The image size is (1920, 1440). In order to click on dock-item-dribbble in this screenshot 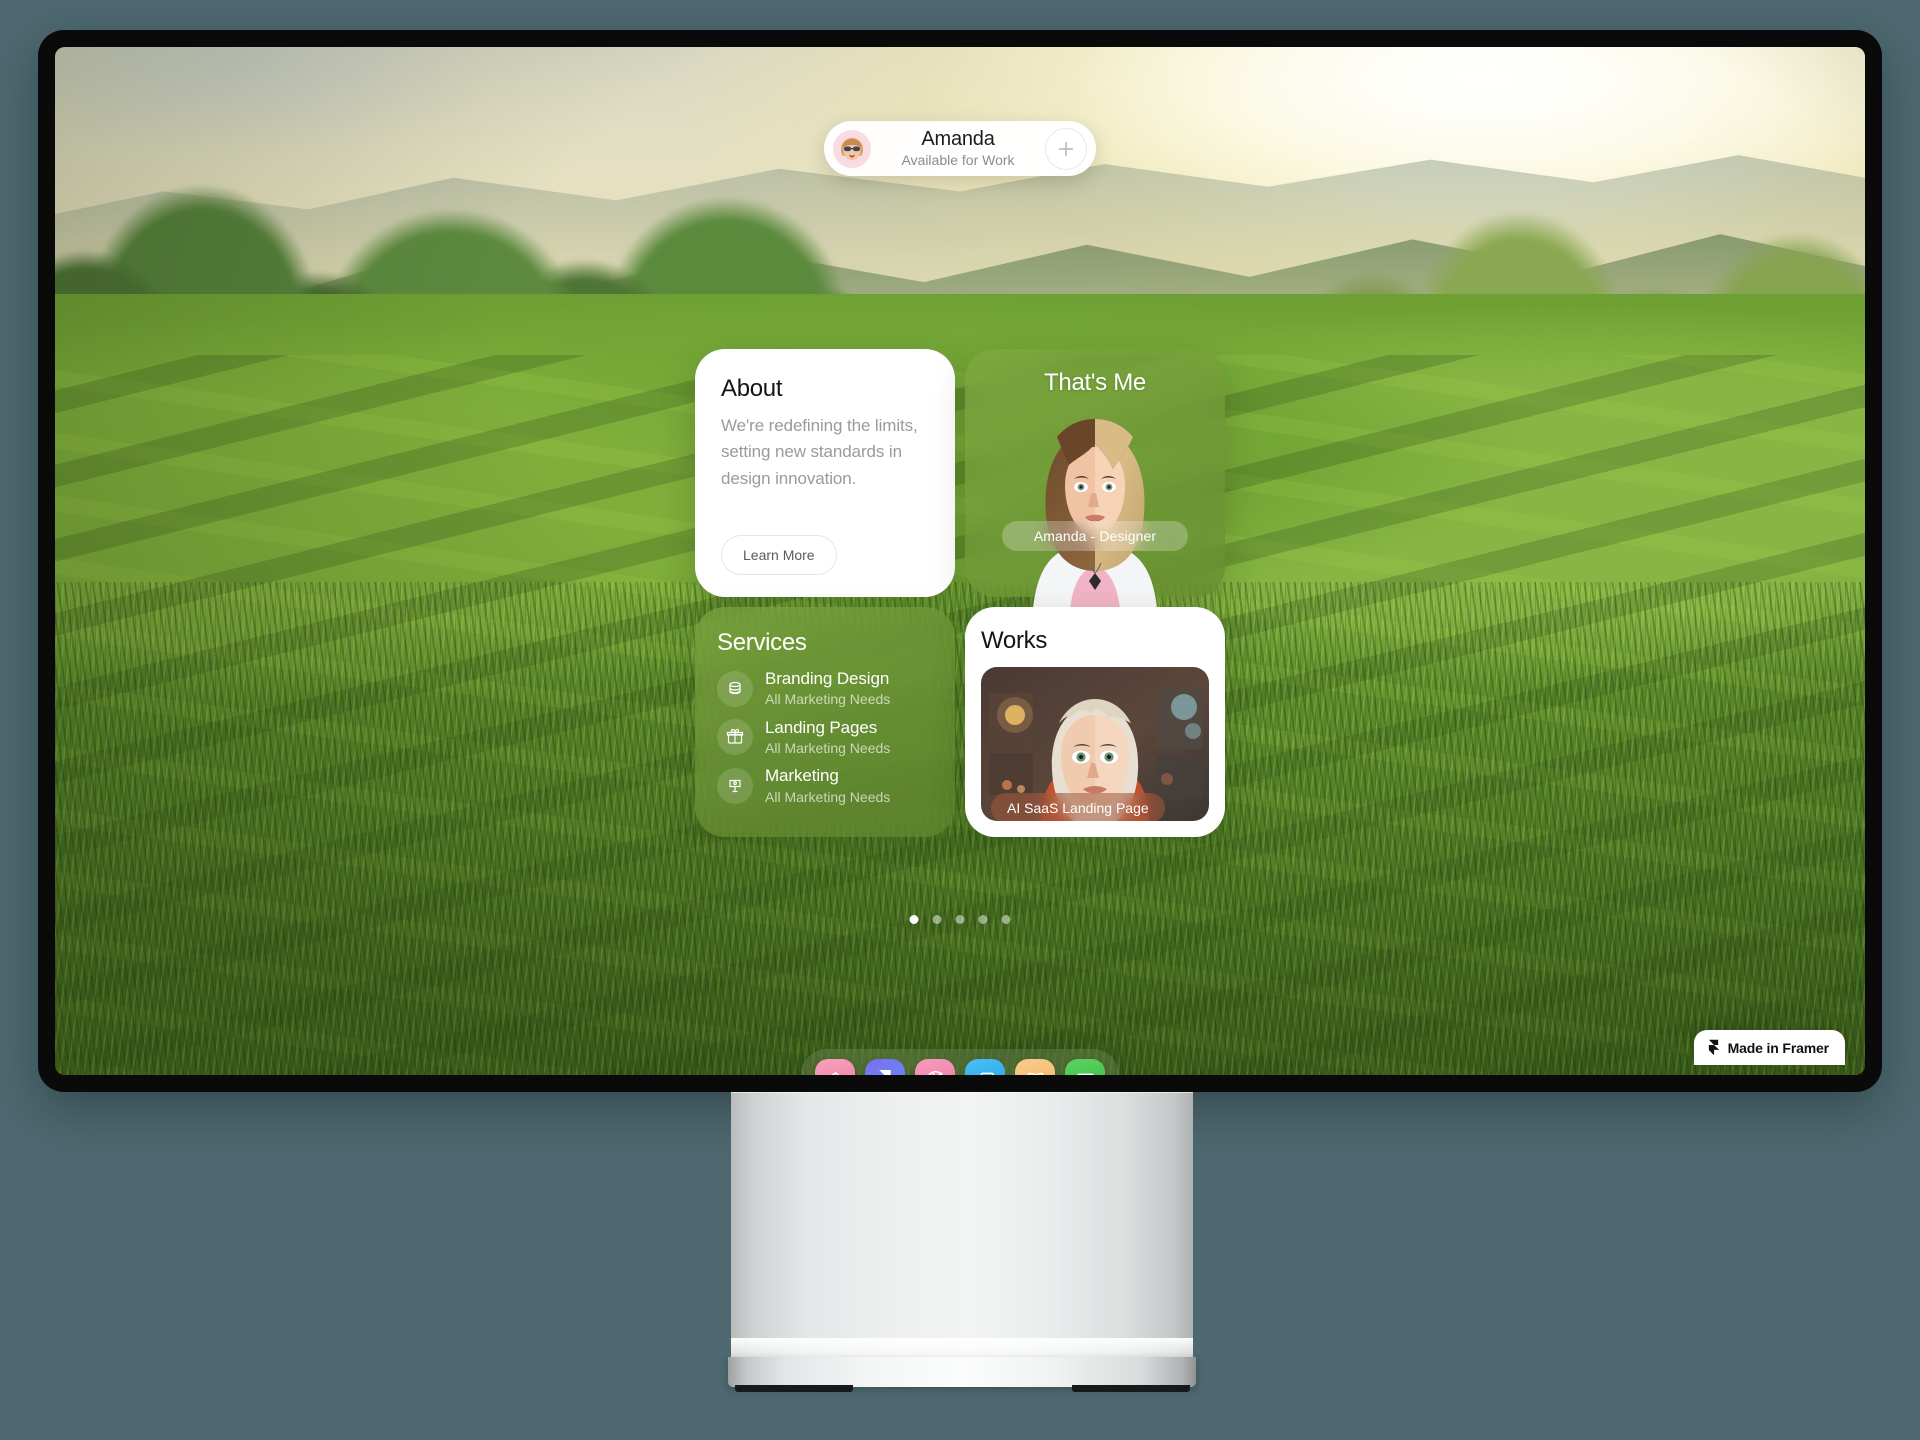, I will do `click(935, 1067)`.